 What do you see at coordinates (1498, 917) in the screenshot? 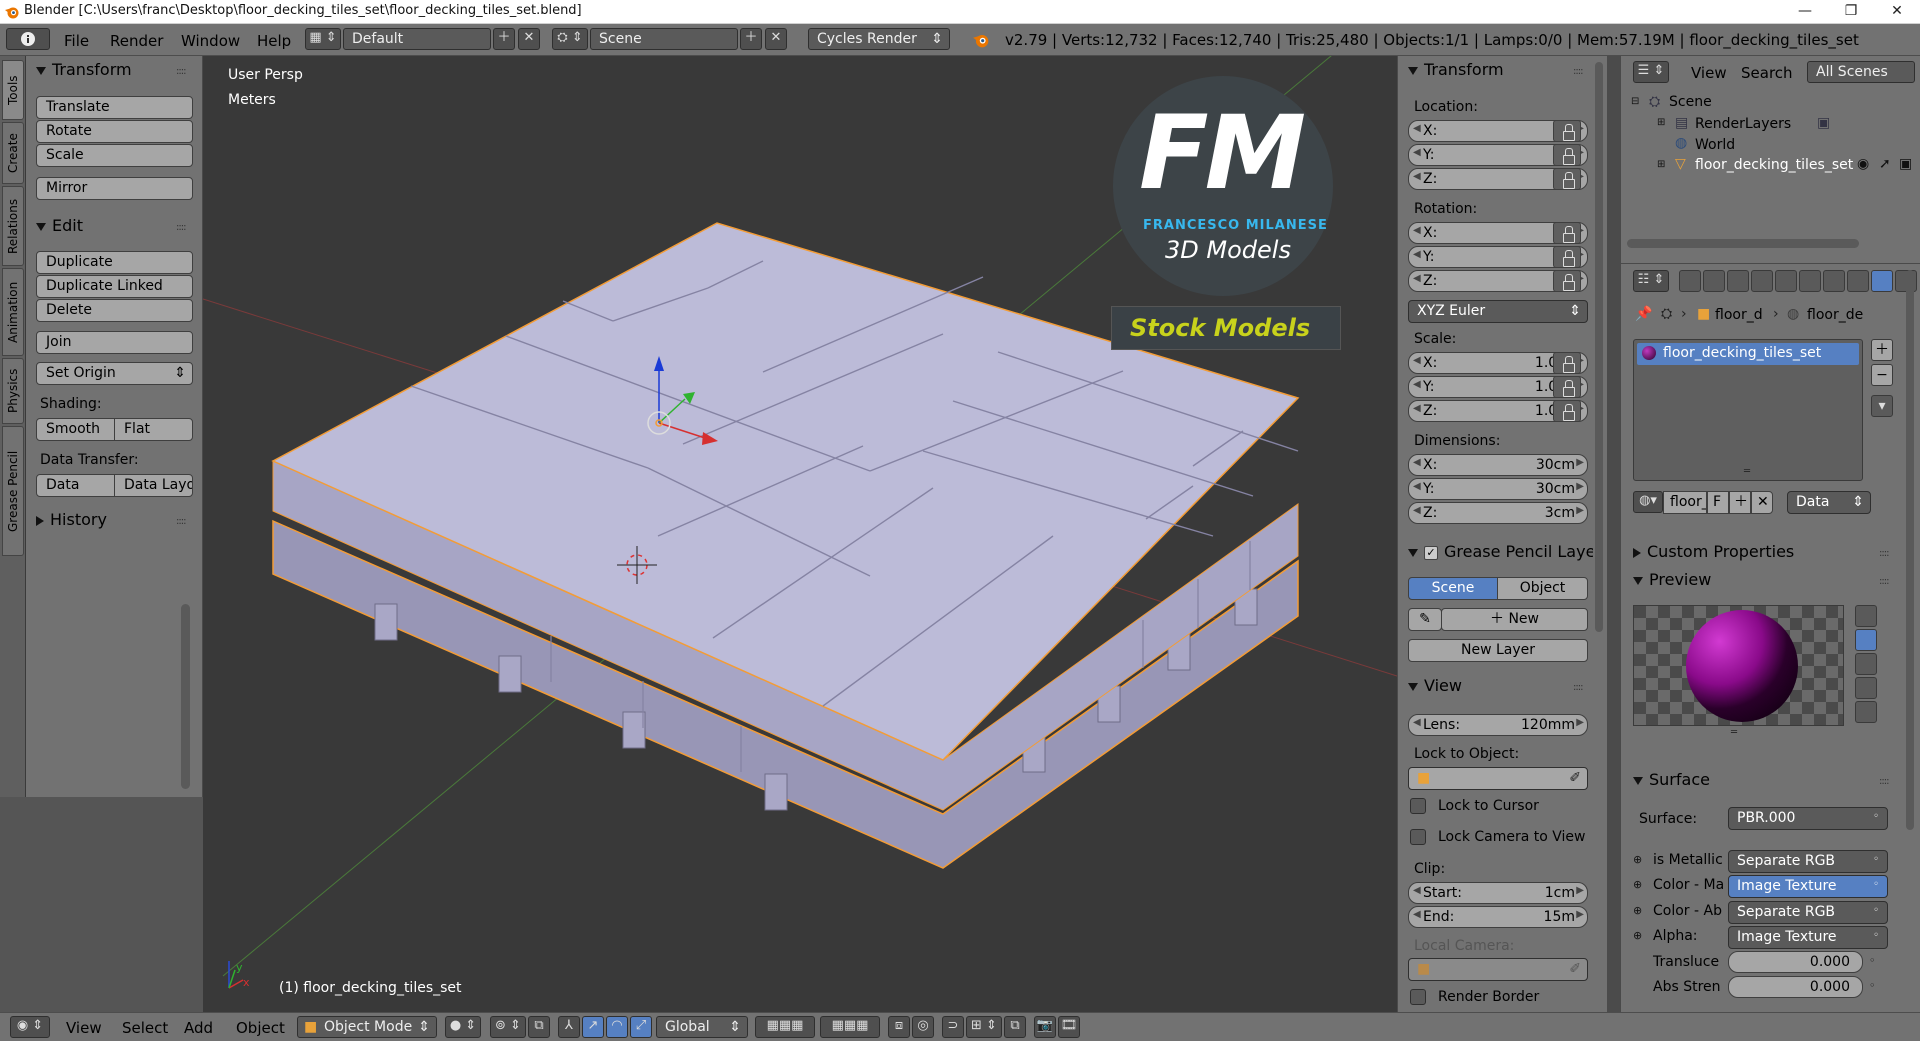
I see `clip-end-field: ◀ End: 15m ▶` at bounding box center [1498, 917].